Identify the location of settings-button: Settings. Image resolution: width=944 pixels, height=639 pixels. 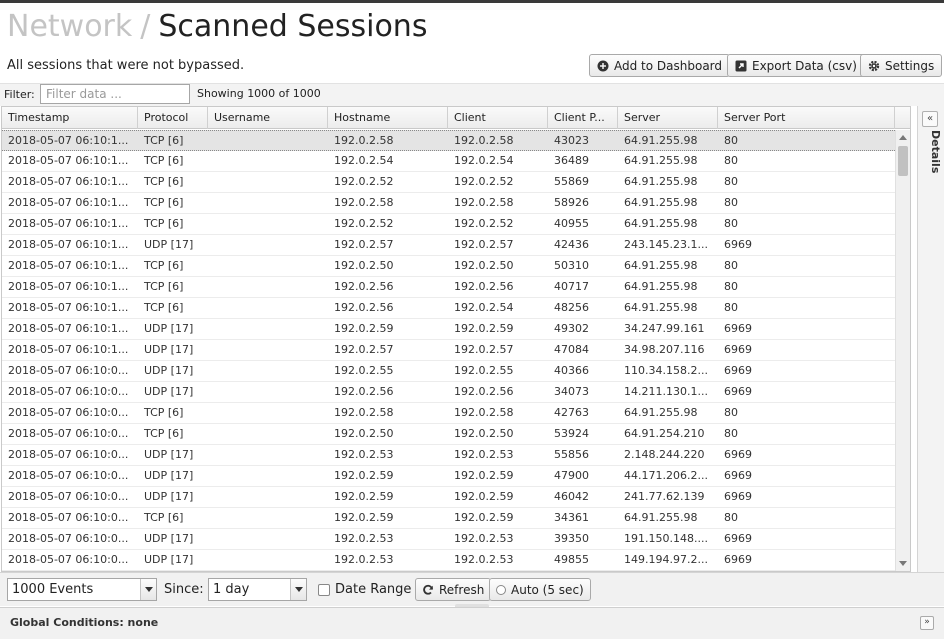
(901, 65).